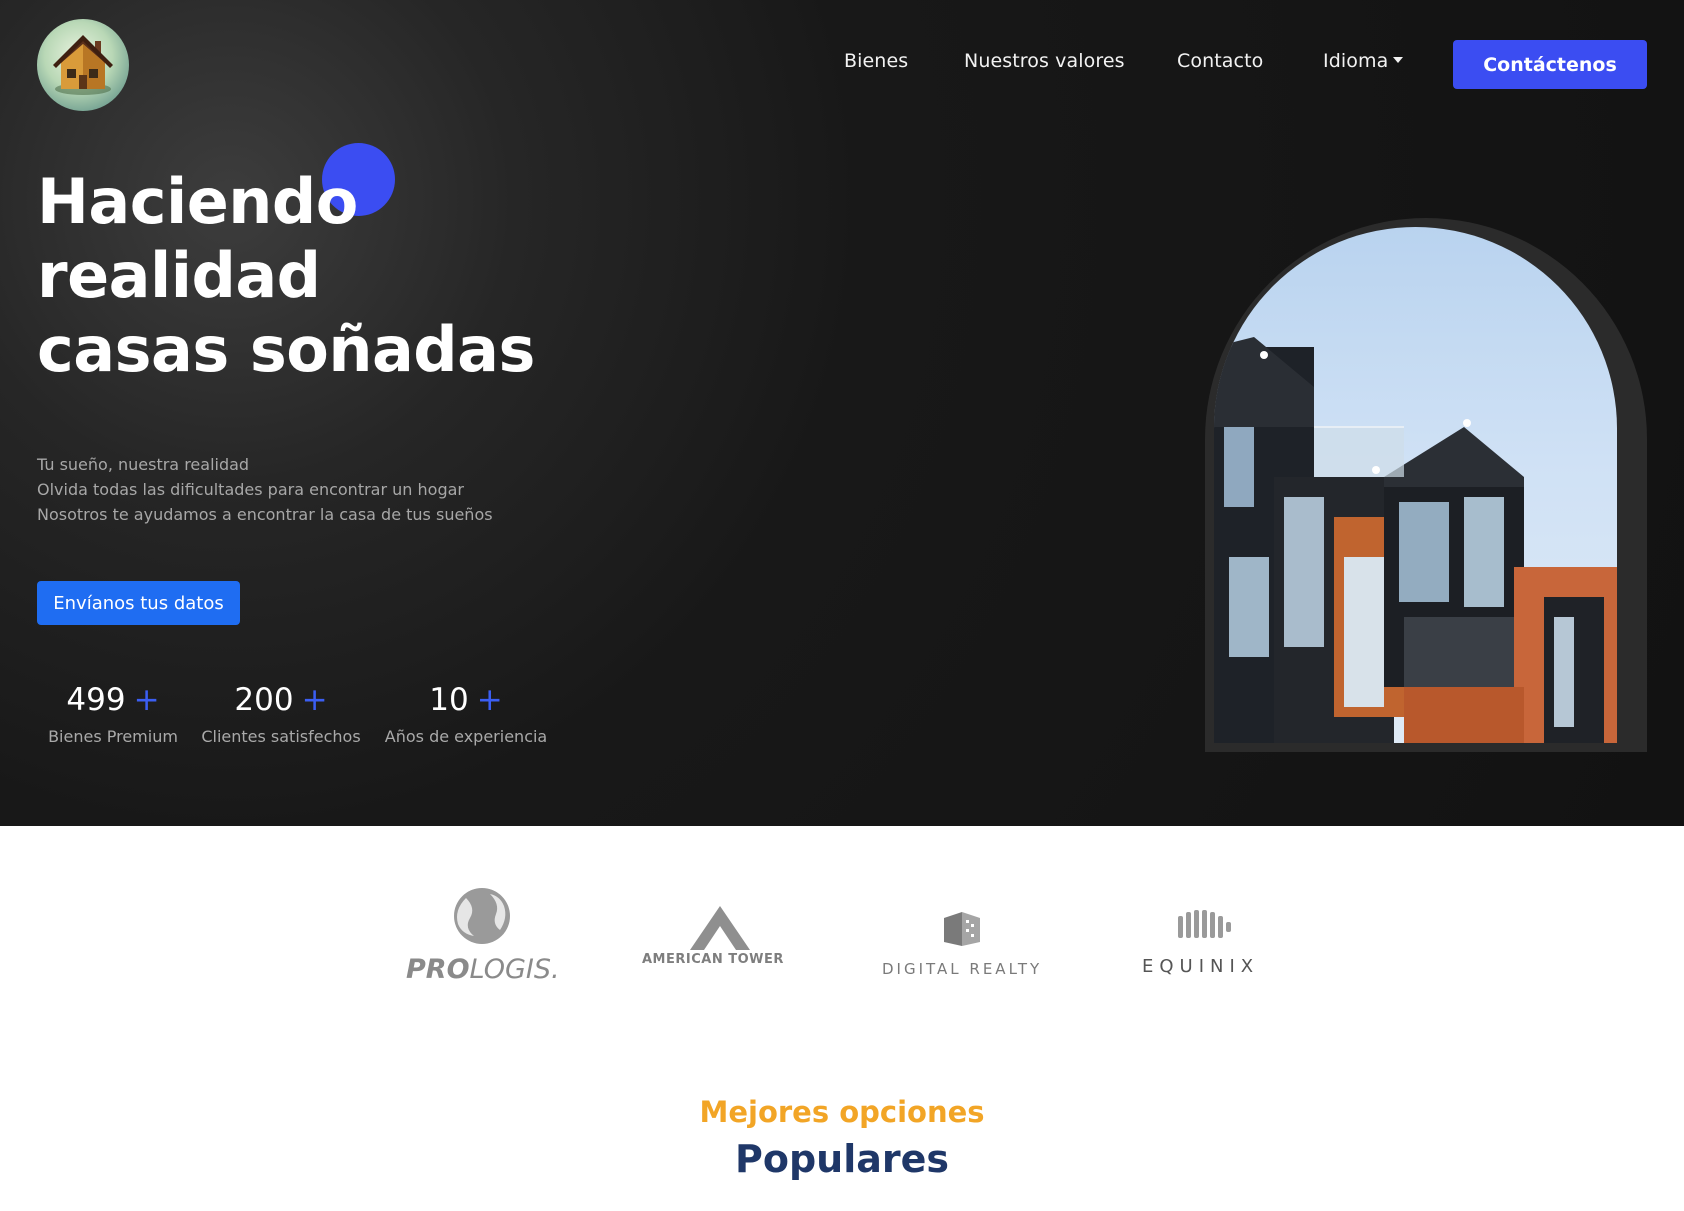  Describe the element at coordinates (841, 1159) in the screenshot. I see `section-title: Populares` at that location.